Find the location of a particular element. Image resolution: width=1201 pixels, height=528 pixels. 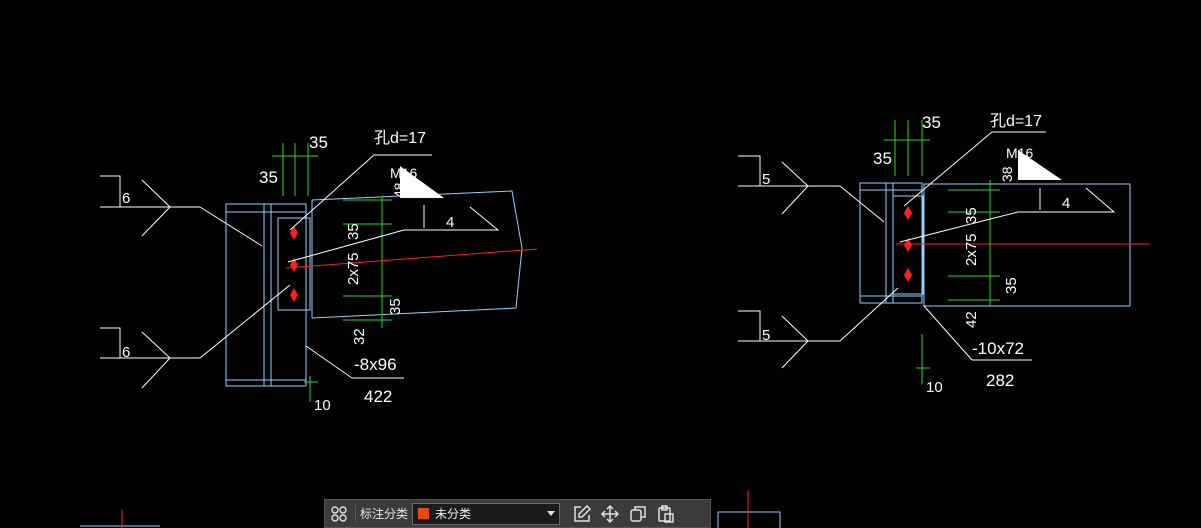

toolbar-divider is located at coordinates (355, 513).